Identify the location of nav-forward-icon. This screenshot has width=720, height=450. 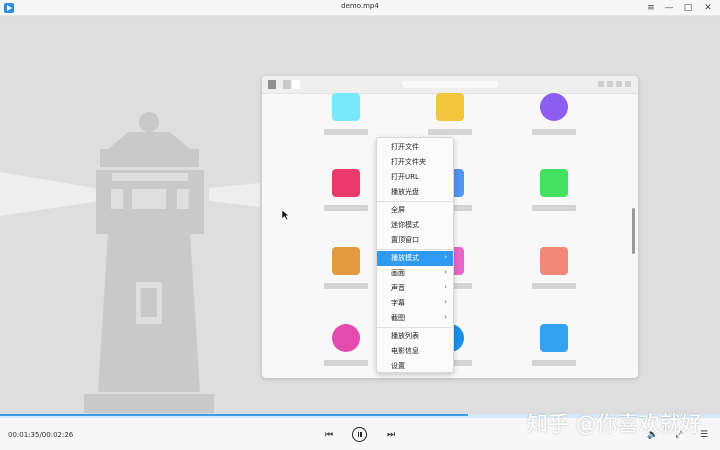
(296, 84).